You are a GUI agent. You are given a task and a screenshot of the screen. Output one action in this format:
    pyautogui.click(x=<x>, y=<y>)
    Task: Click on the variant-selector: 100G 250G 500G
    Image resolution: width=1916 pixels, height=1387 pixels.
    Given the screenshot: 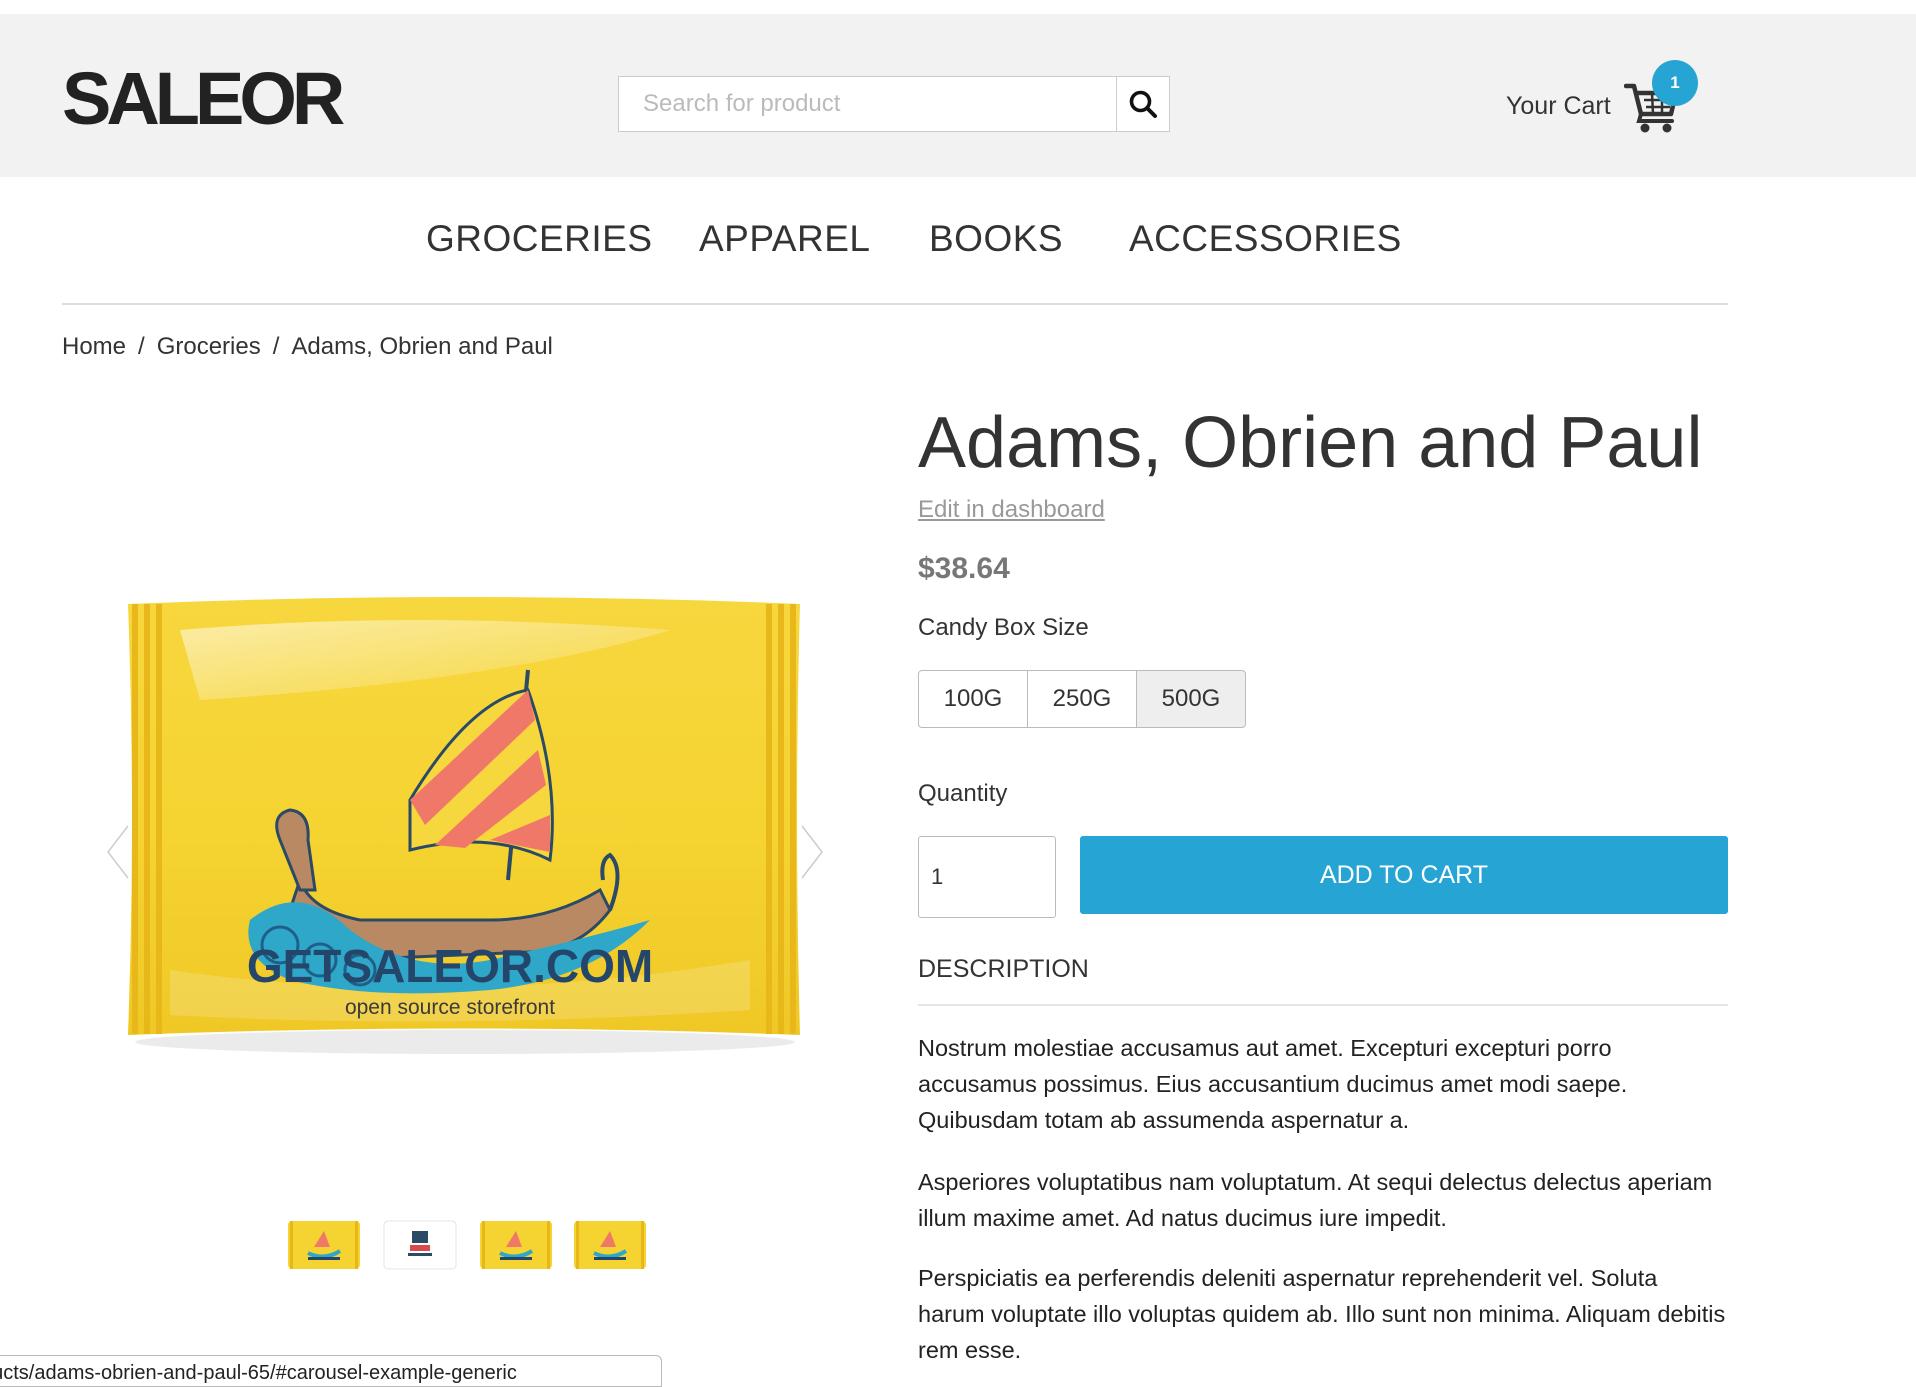 What is the action you would take?
    pyautogui.click(x=1084, y=699)
    